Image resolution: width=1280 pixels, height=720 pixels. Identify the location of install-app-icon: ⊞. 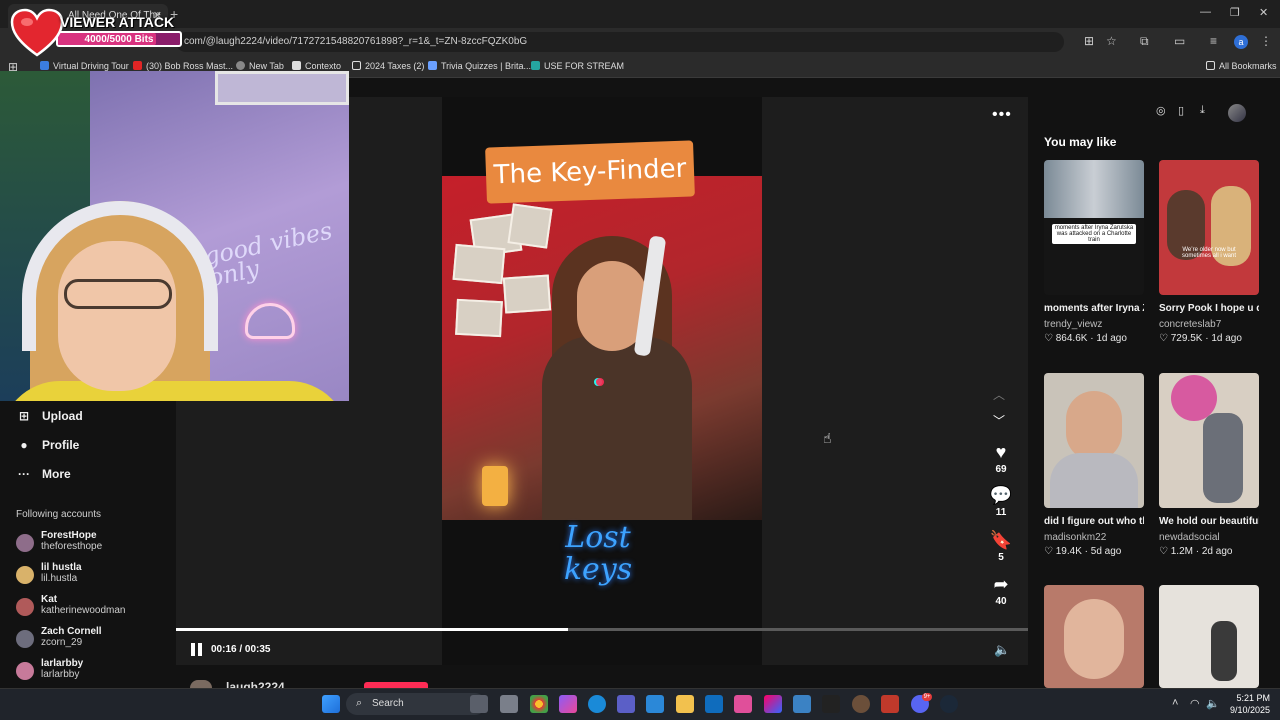
(1089, 41).